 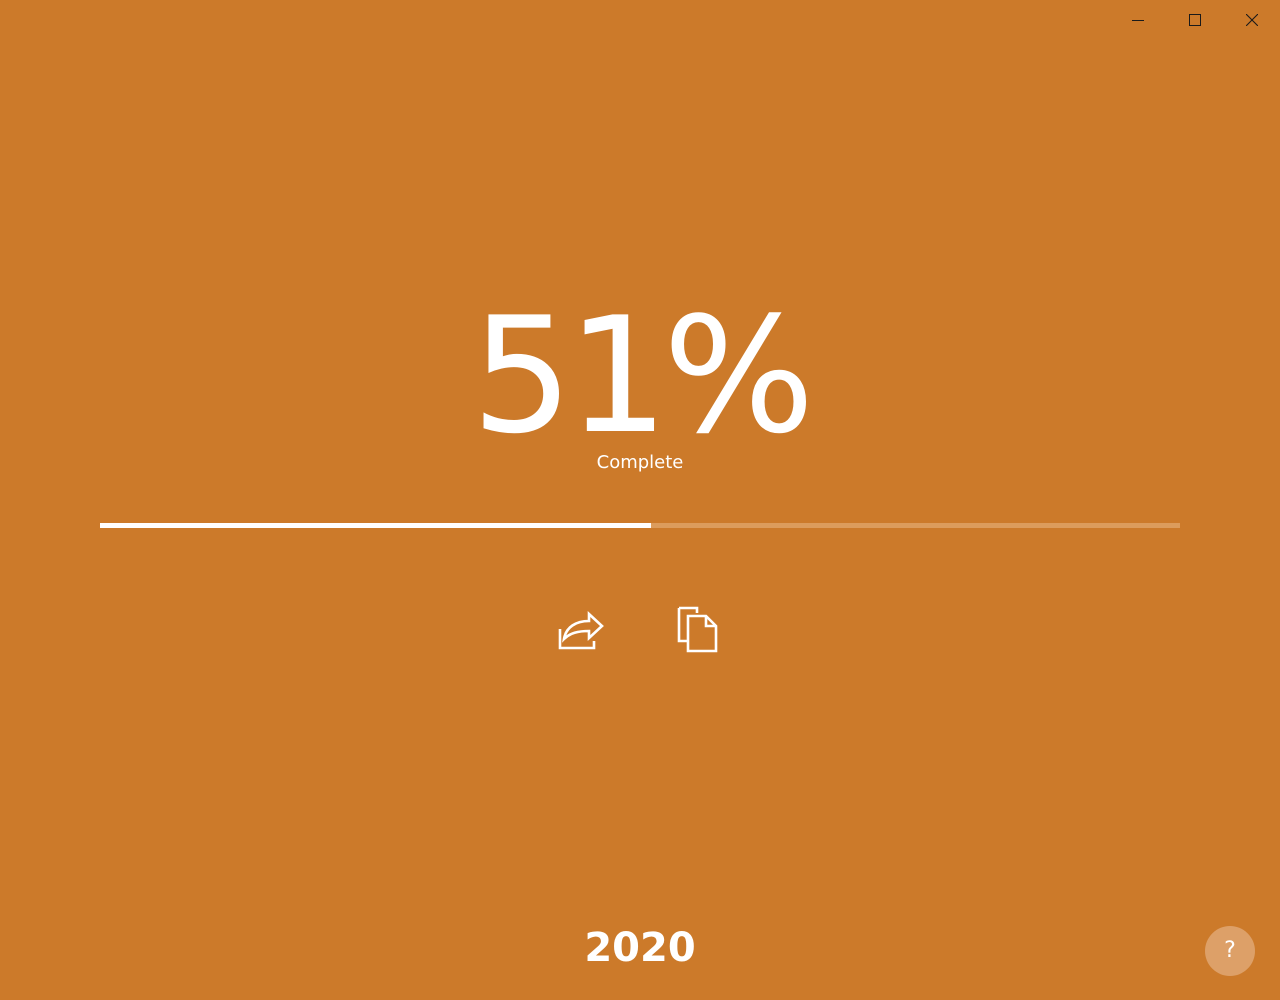 What do you see at coordinates (640, 462) in the screenshot?
I see `progress-label: Complete` at bounding box center [640, 462].